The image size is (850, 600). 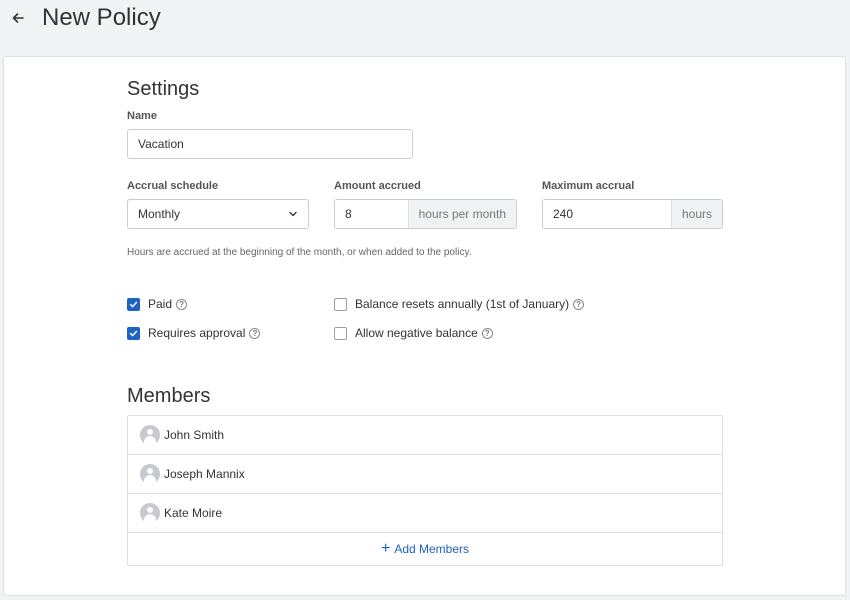 I want to click on amount-accrued-input: 8 hours per month, so click(x=425, y=214).